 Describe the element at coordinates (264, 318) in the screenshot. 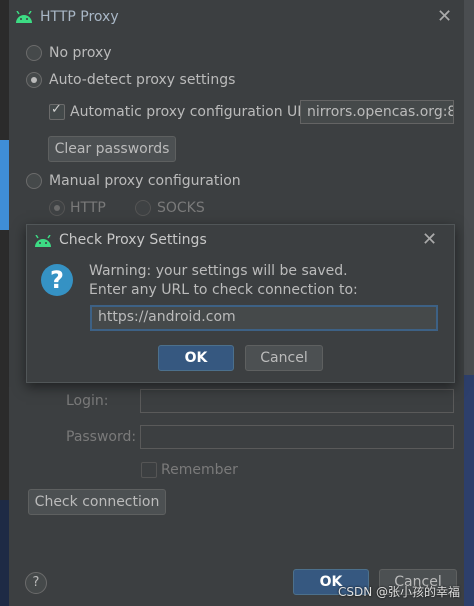

I see `check-url-input: https://android.com` at that location.